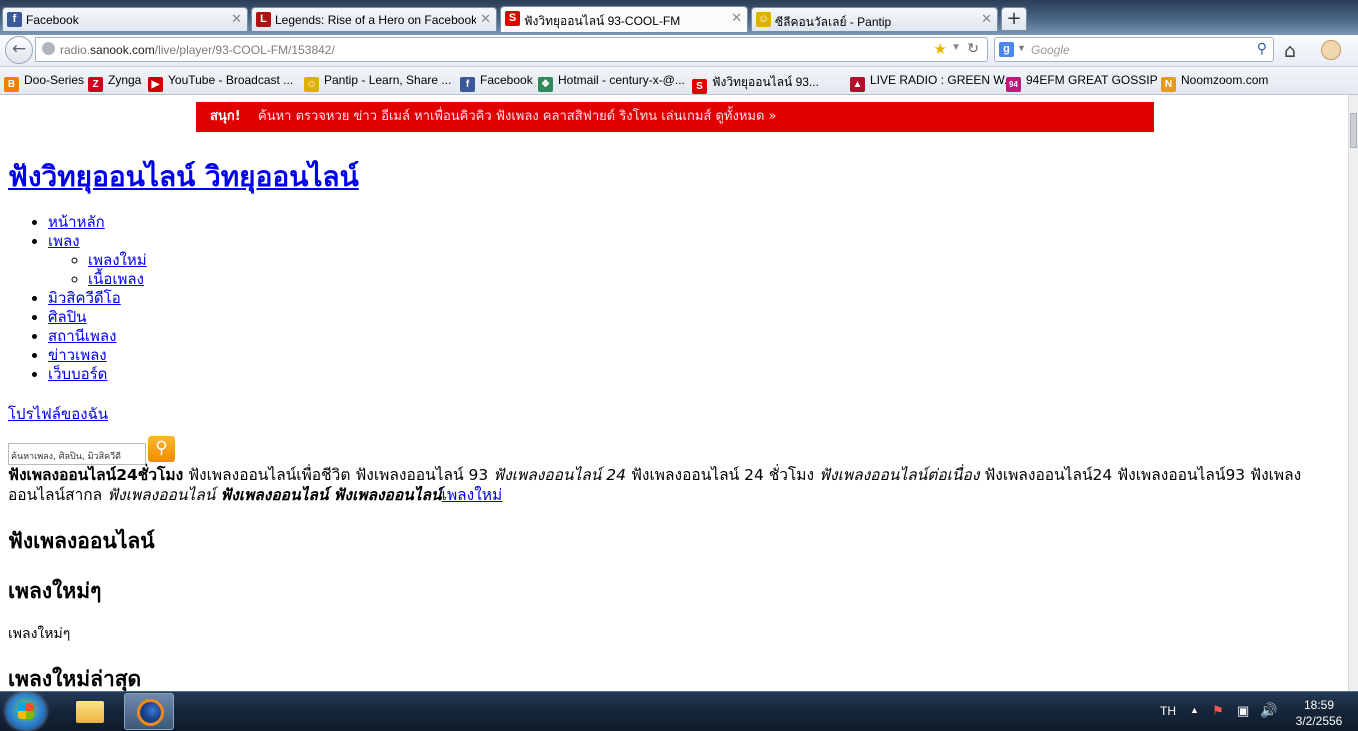  What do you see at coordinates (1050, 50) in the screenshot?
I see `search-placeholder: Google` at bounding box center [1050, 50].